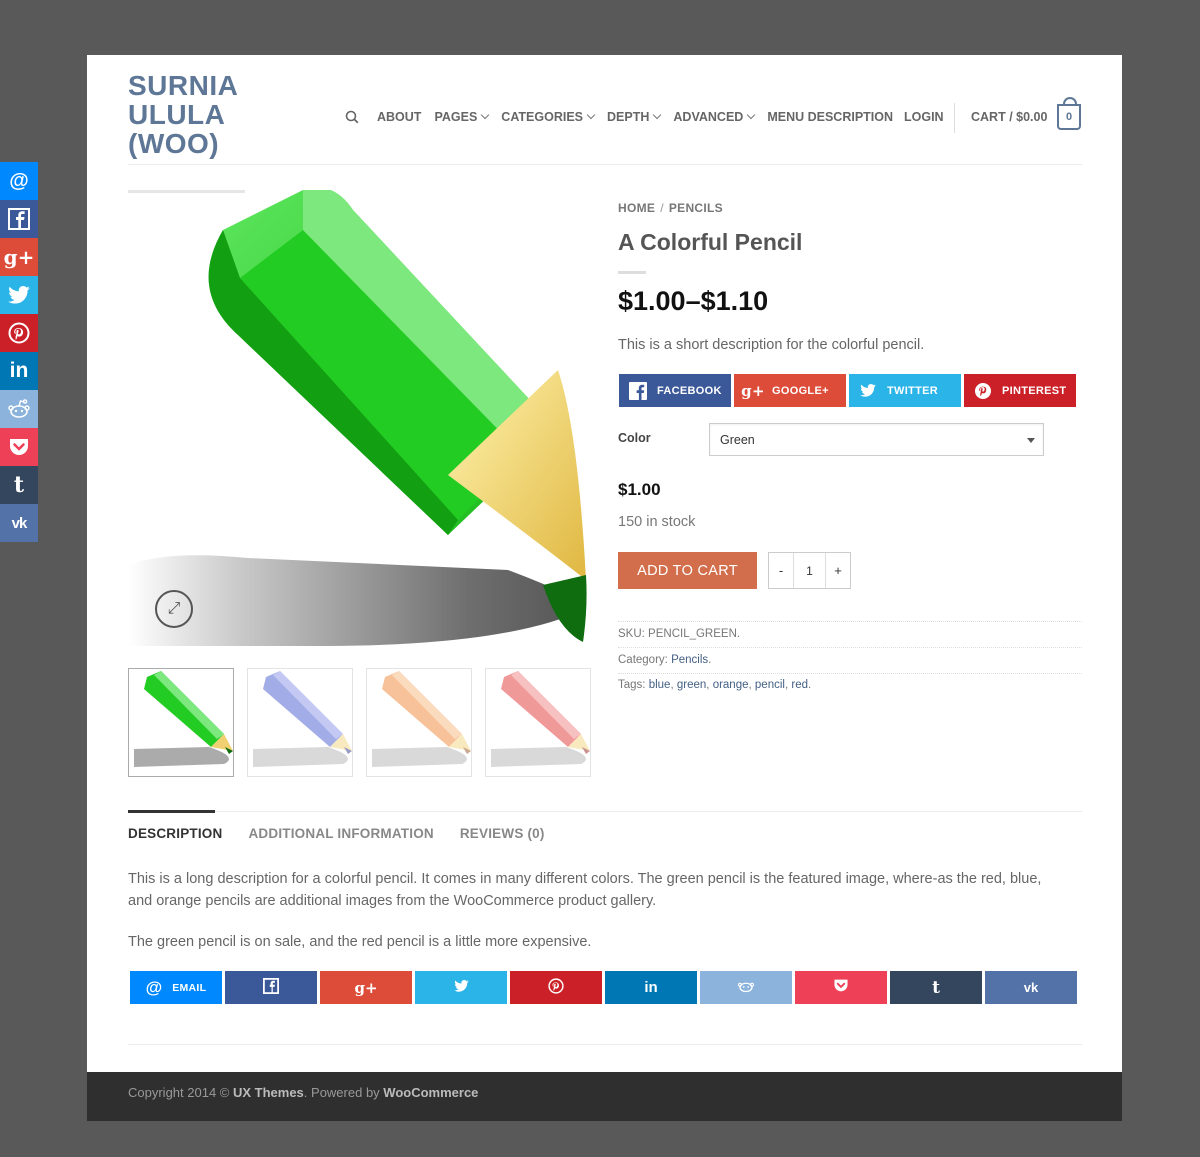 The height and width of the screenshot is (1157, 1200). I want to click on tab-additional-information: ADDITIONAL INFORMATION, so click(340, 833).